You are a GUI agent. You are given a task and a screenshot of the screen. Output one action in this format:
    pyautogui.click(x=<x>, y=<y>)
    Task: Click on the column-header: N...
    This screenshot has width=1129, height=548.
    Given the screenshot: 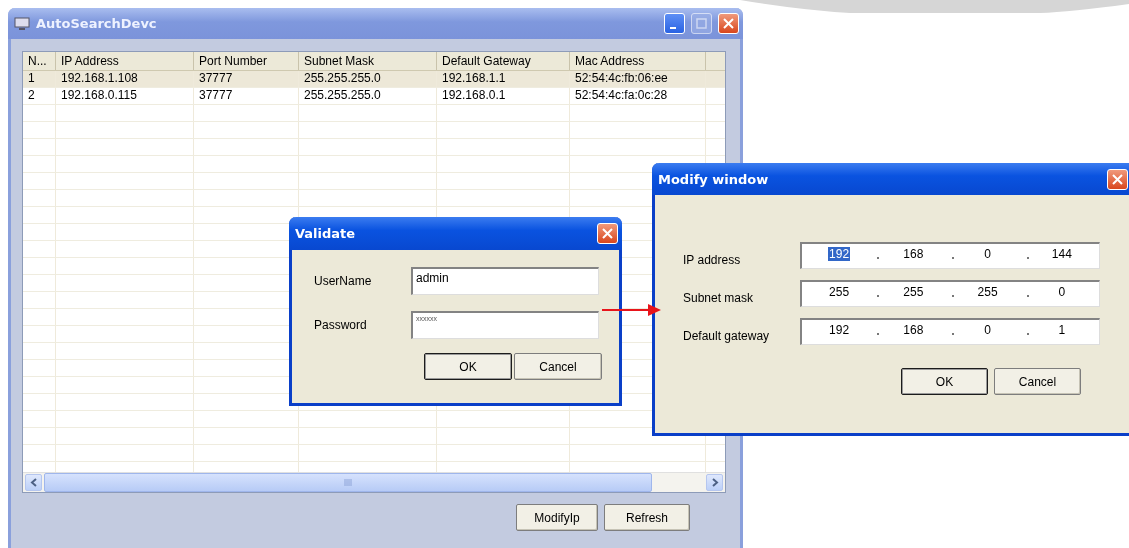 What is the action you would take?
    pyautogui.click(x=39, y=61)
    